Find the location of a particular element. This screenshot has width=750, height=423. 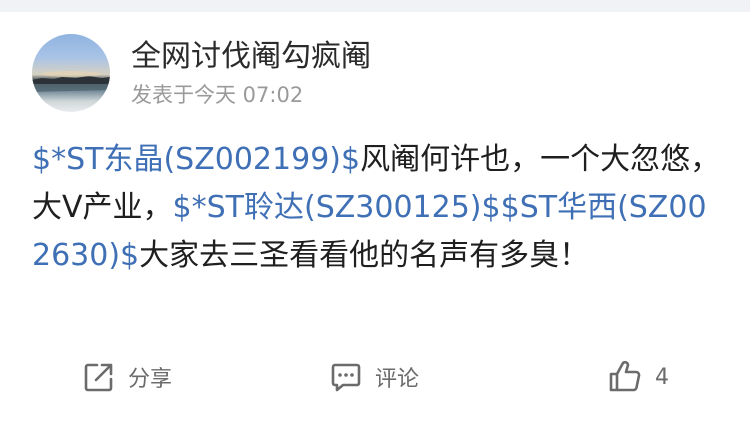

share-label: 分享 is located at coordinates (150, 379).